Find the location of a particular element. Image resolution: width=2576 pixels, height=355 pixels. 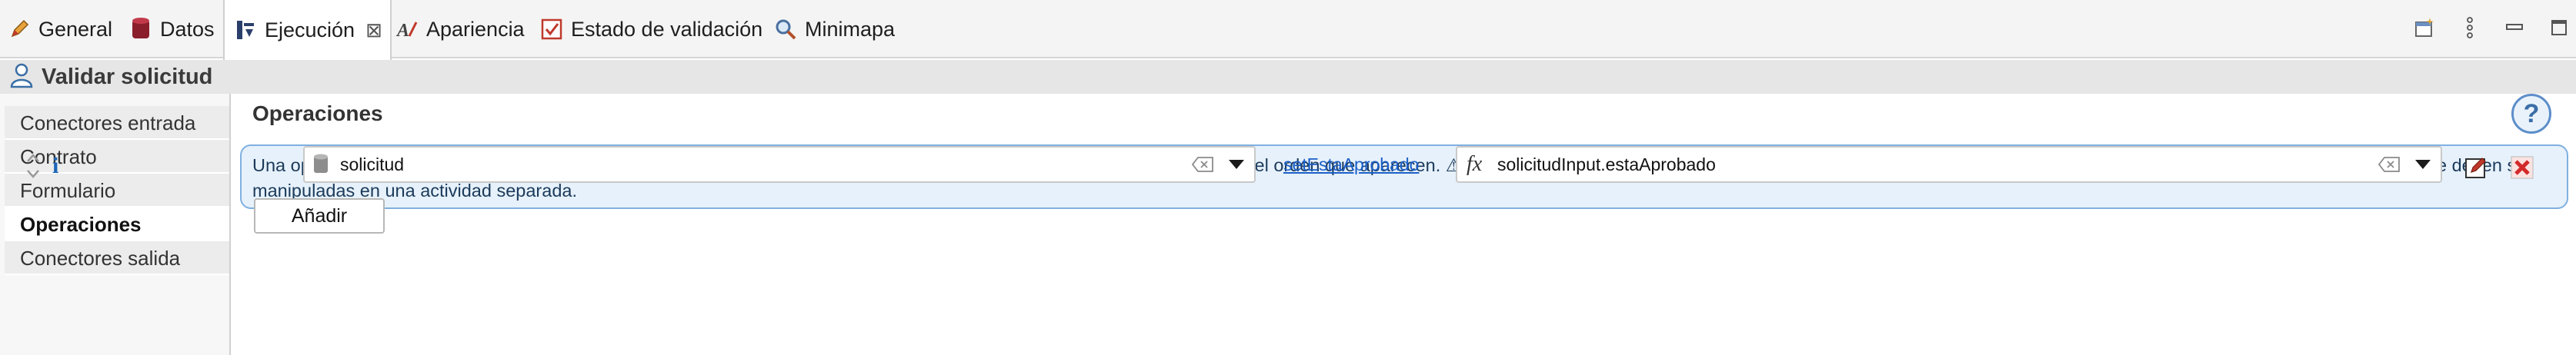

maximize-icon is located at coordinates (2559, 28).